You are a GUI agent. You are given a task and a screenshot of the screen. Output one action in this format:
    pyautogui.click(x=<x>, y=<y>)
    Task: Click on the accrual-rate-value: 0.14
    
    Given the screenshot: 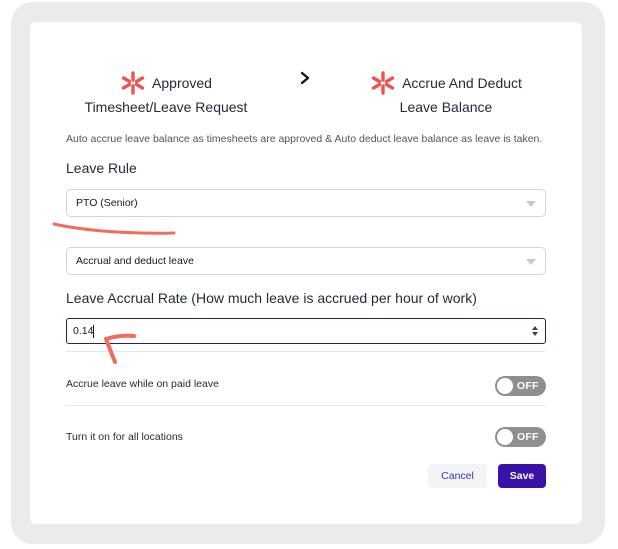 What is the action you would take?
    pyautogui.click(x=83, y=331)
    